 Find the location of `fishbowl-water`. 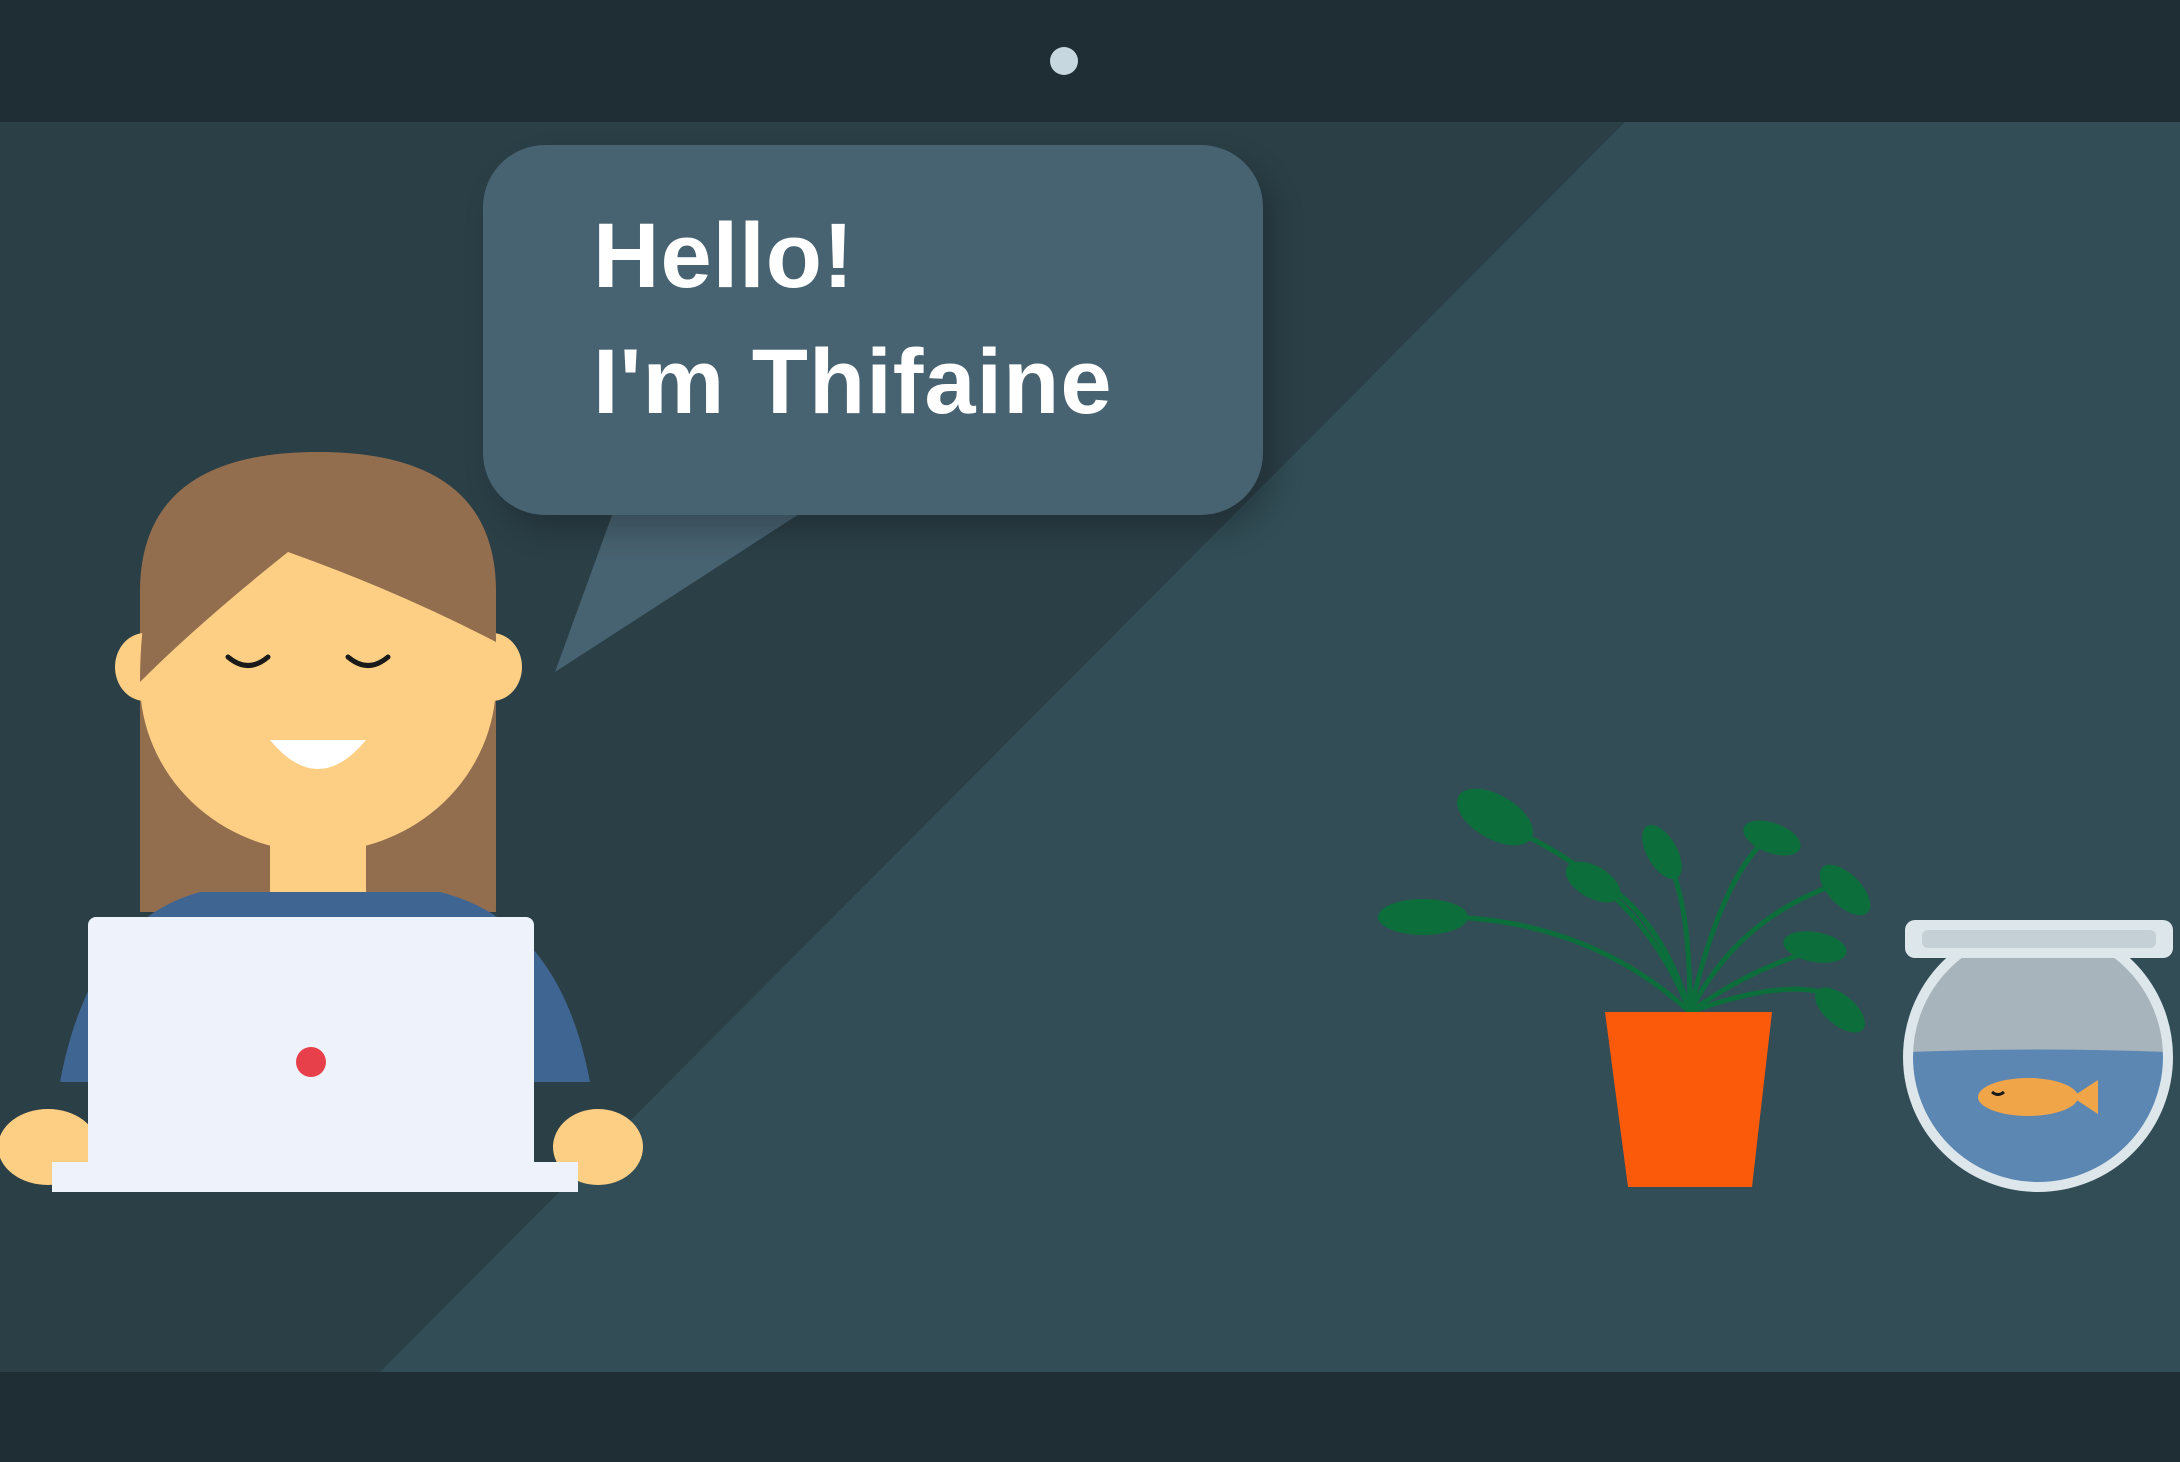

fishbowl-water is located at coordinates (2038, 1116).